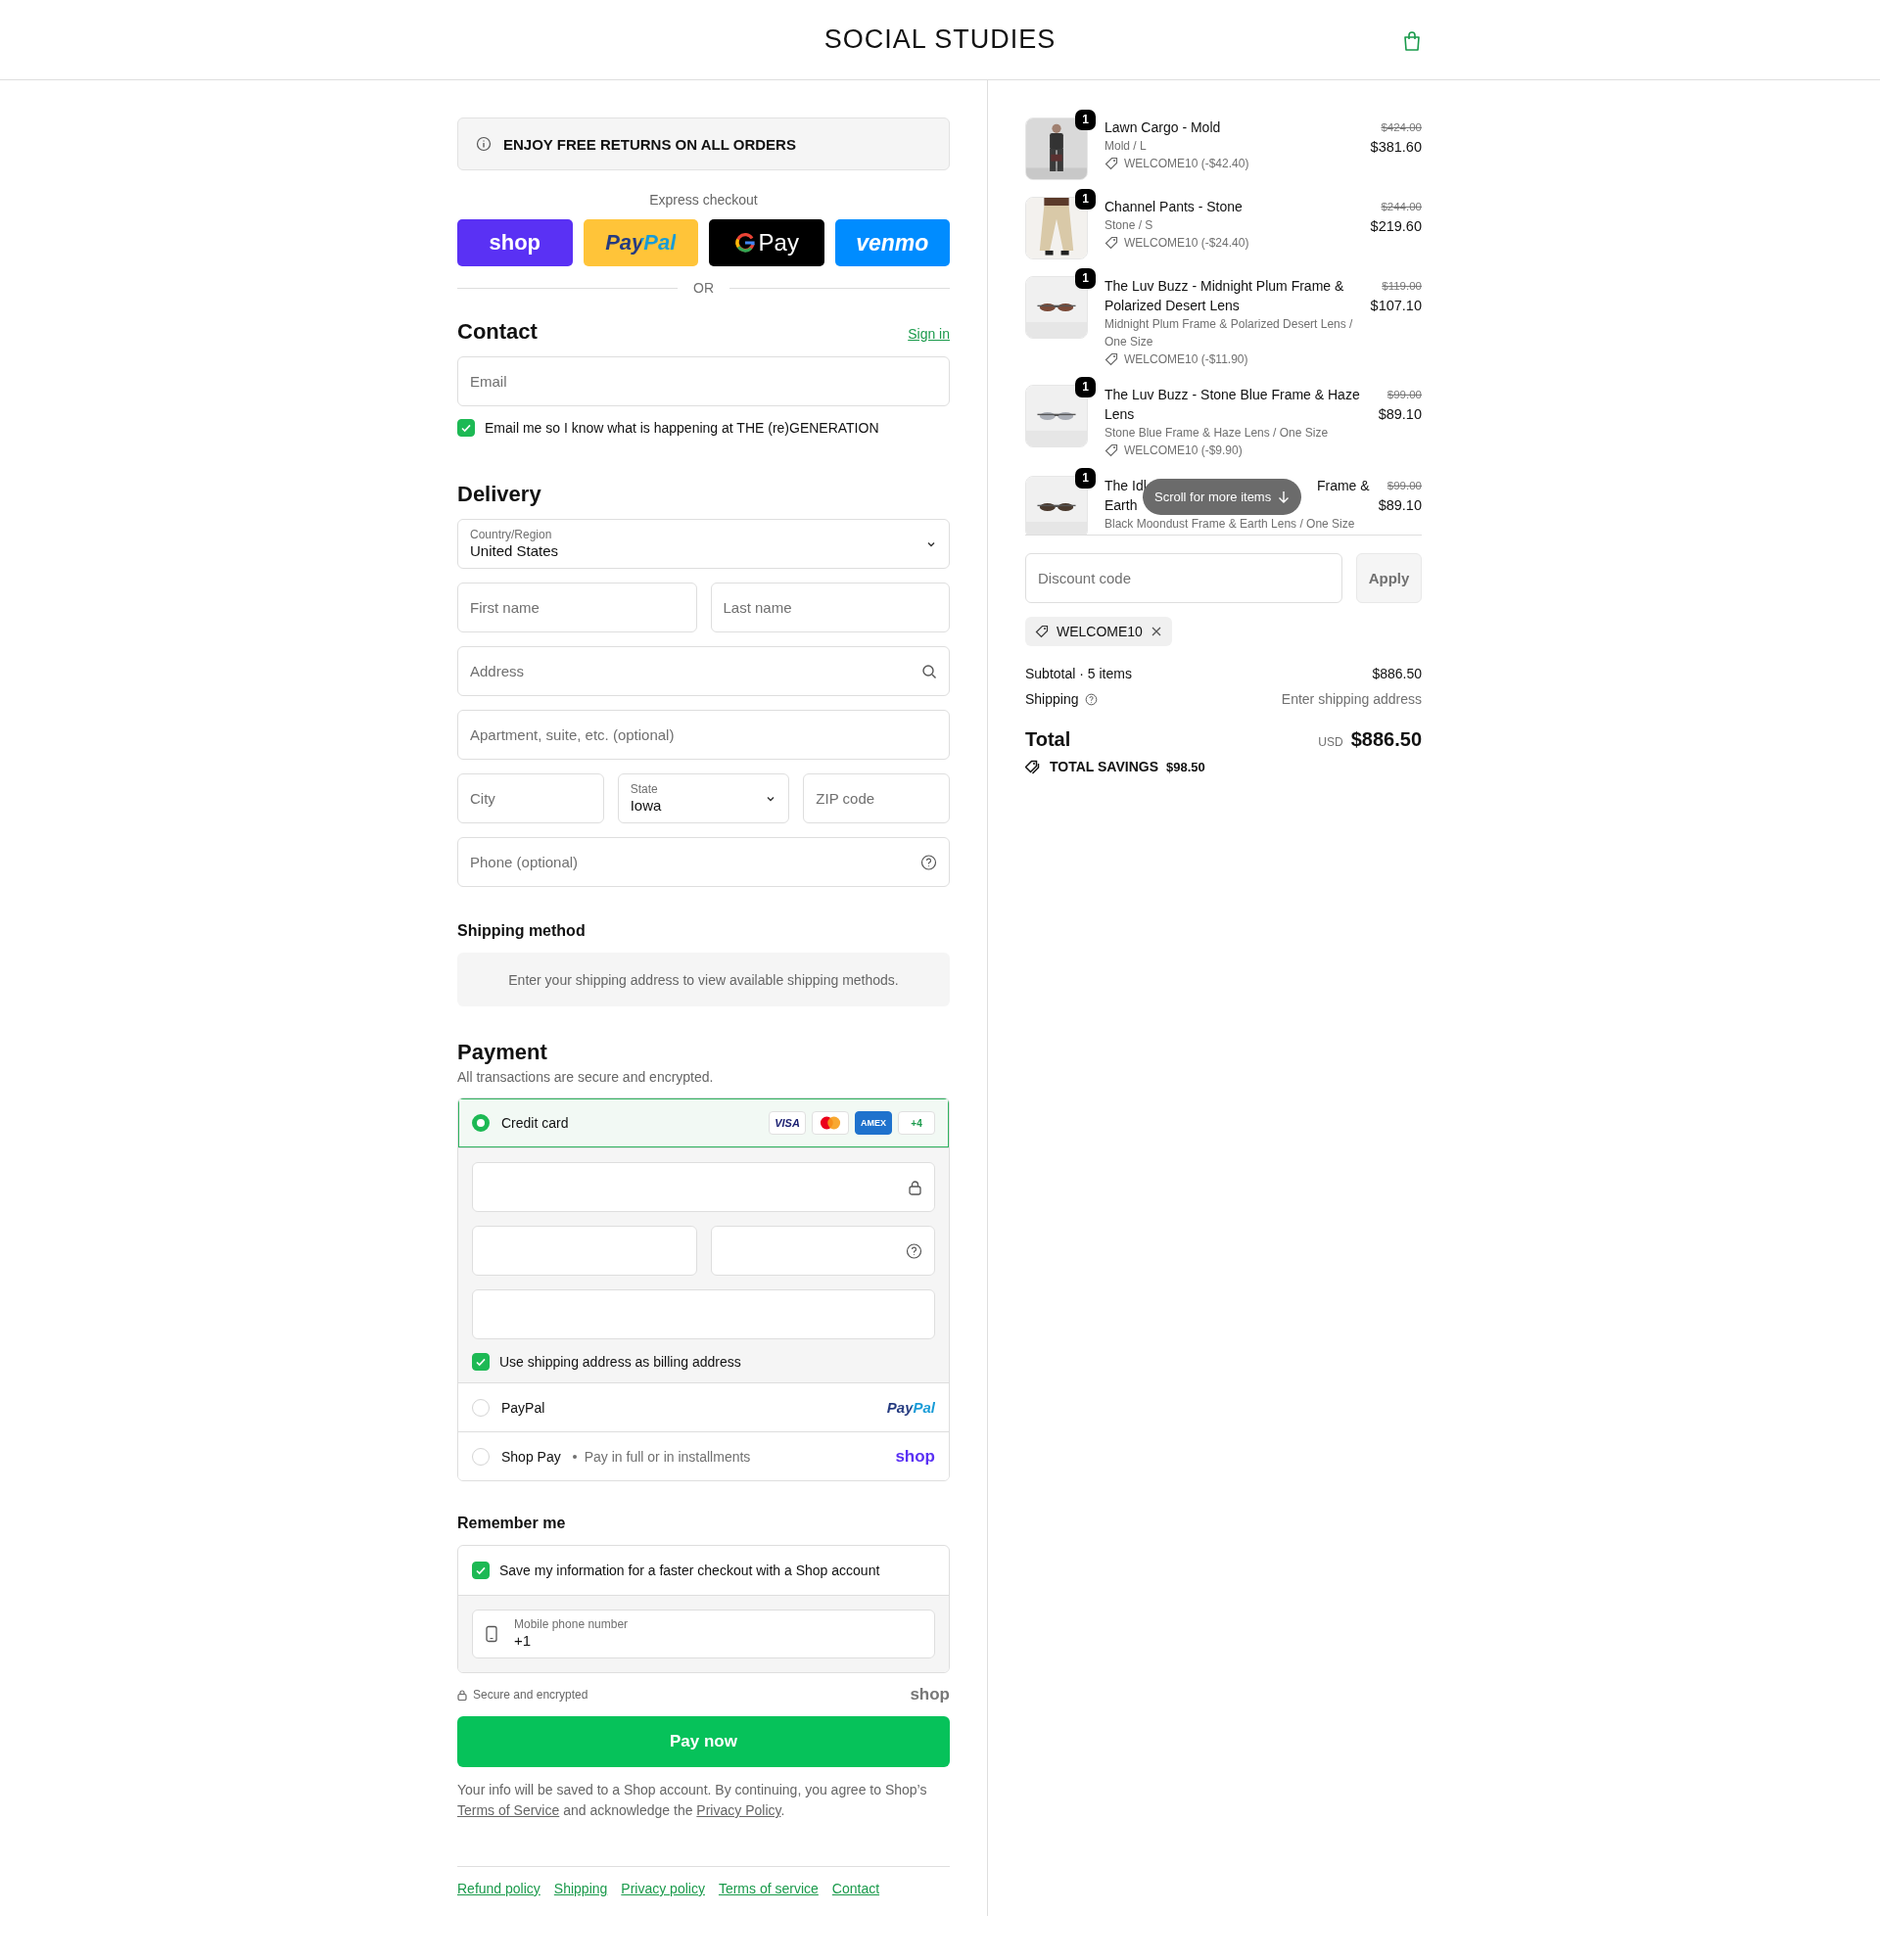 Image resolution: width=1880 pixels, height=1960 pixels. I want to click on footer-link: Shipping, so click(580, 1888).